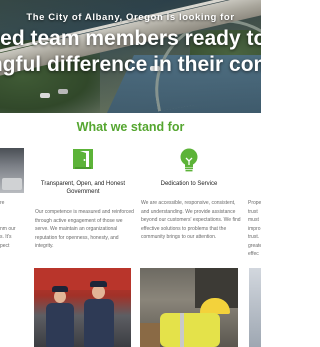 This screenshot has height=347, width=320. I want to click on next-card-text: effec, so click(253, 254).